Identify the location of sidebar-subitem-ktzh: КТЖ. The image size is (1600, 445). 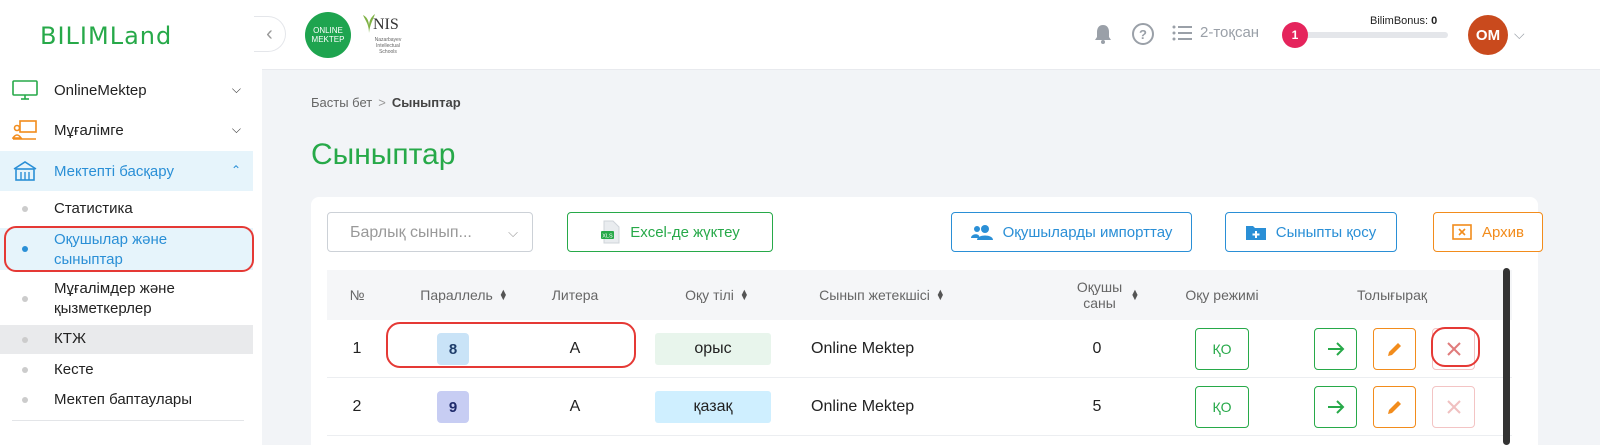
(126, 339).